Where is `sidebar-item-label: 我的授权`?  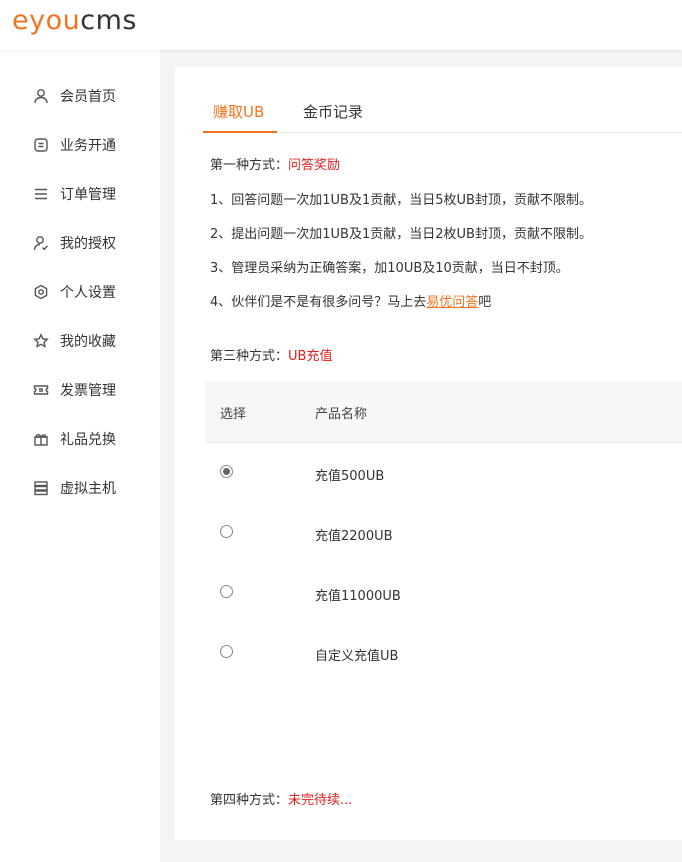
sidebar-item-label: 我的授权 is located at coordinates (88, 244).